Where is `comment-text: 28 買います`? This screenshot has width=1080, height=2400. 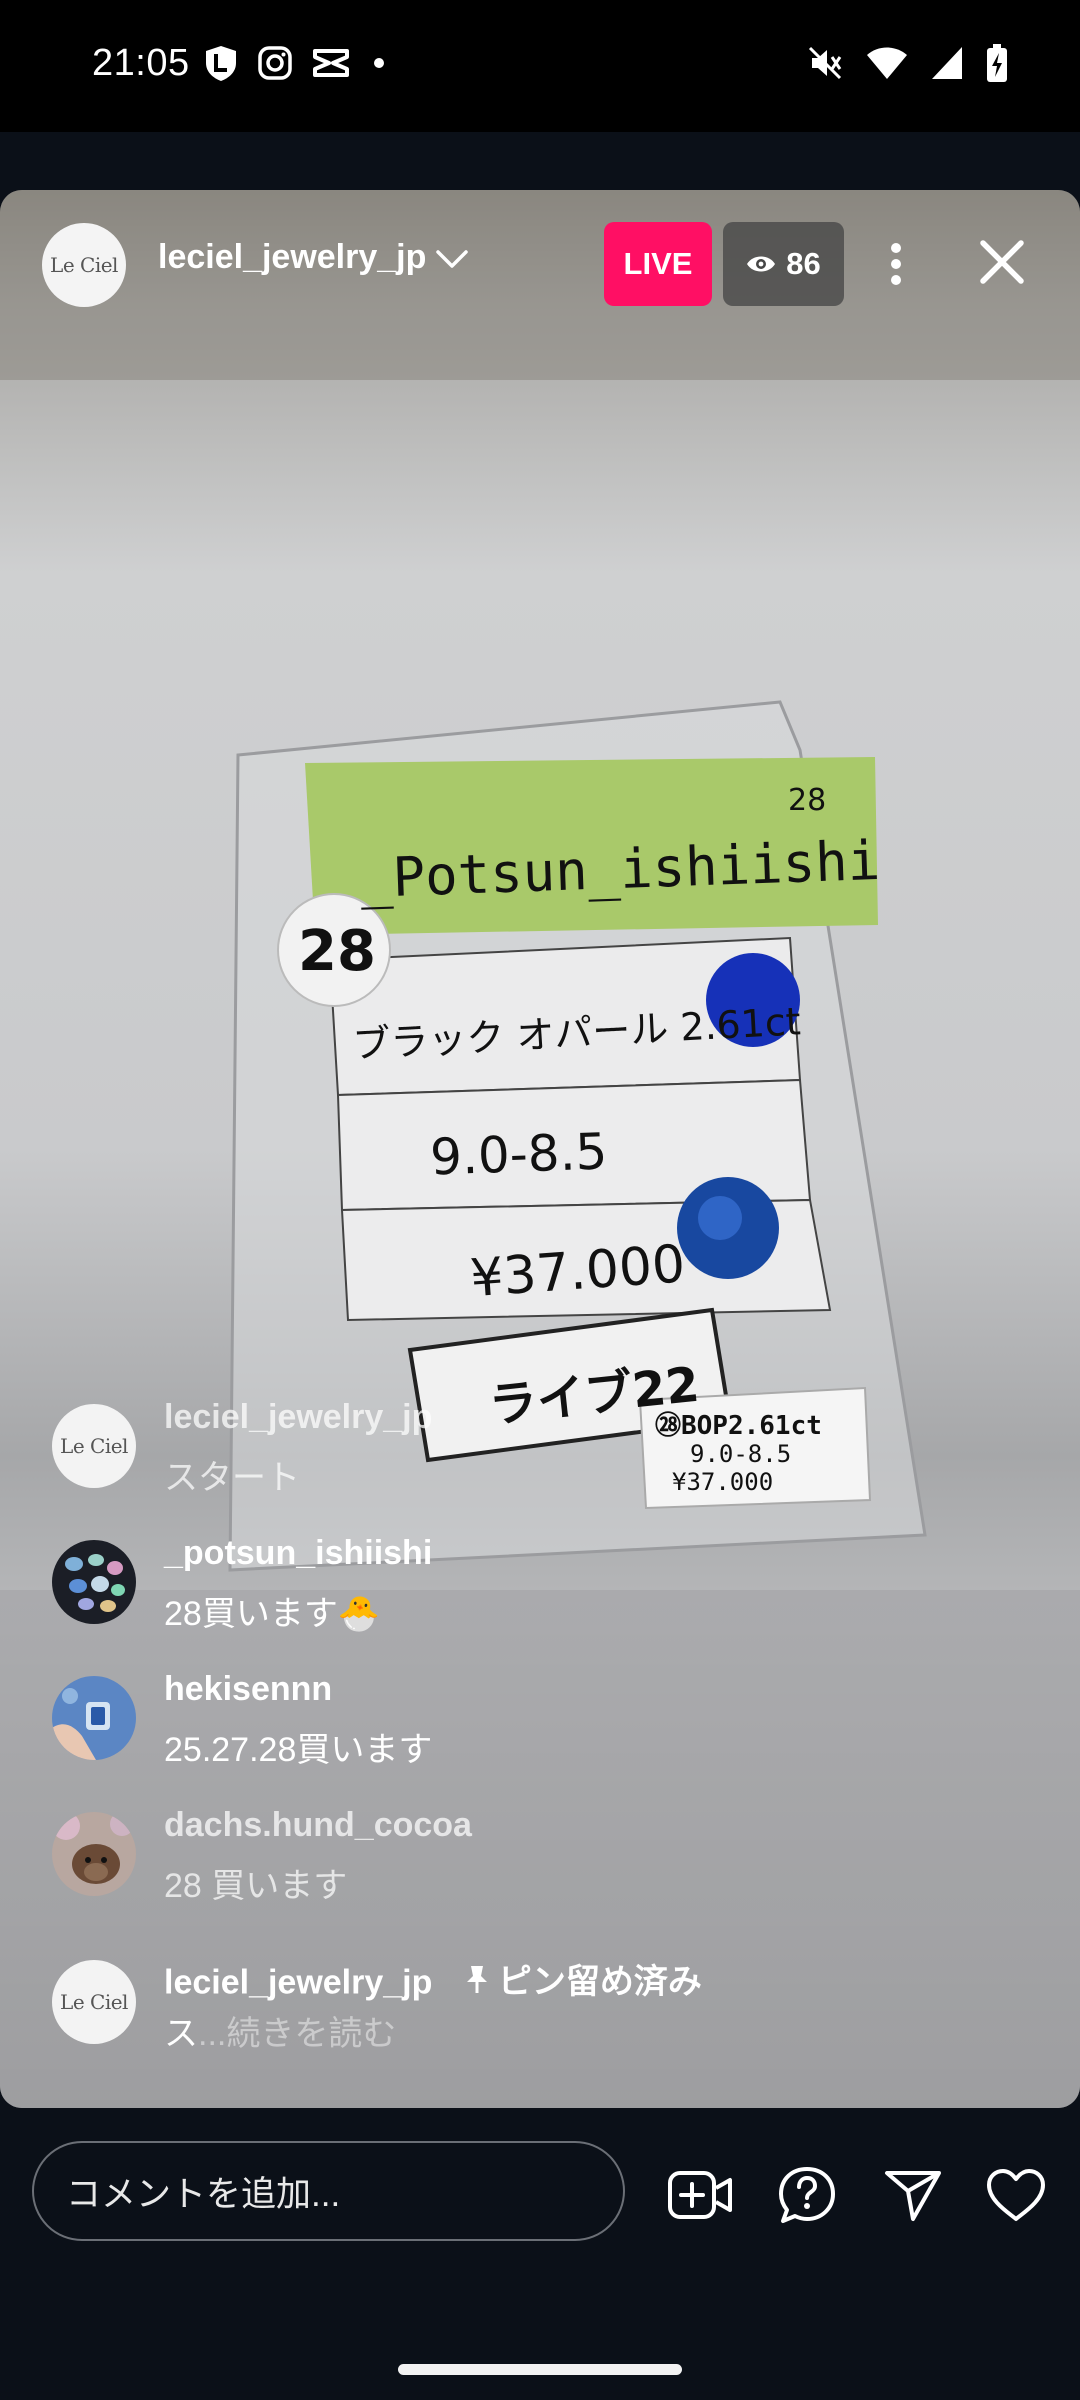 comment-text: 28 買います is located at coordinates (256, 1886).